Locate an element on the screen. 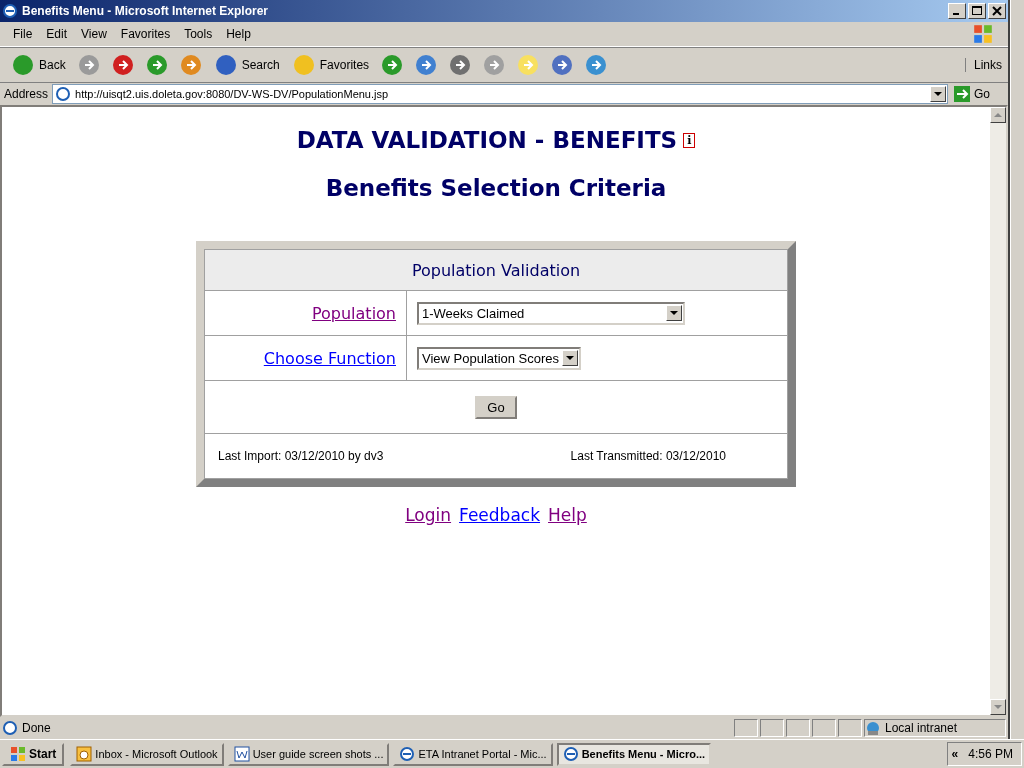 The width and height of the screenshot is (1024, 768). field-link: Population is located at coordinates (353, 313).